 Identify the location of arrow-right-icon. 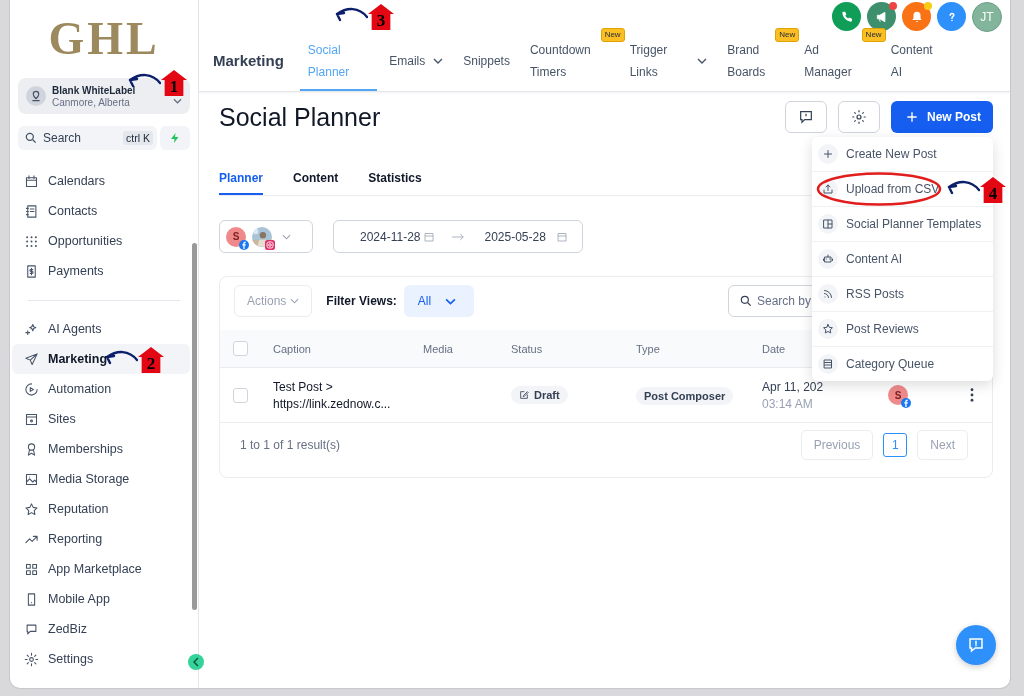
(457, 236).